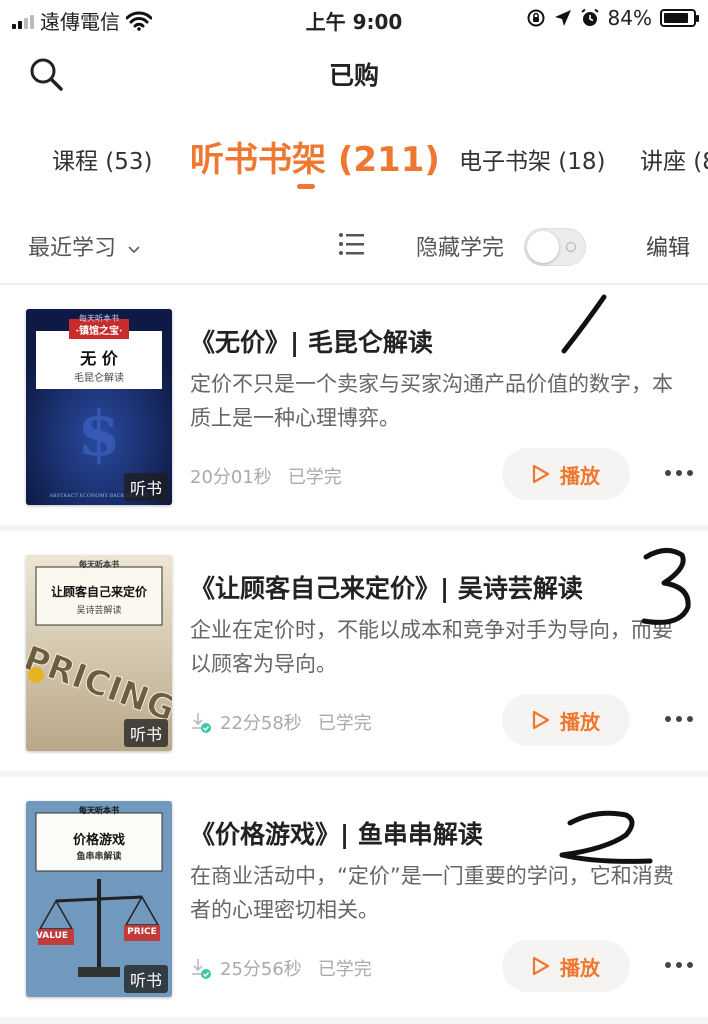 This screenshot has width=708, height=1024. I want to click on book-meta: 22分58秒 已学完, so click(281, 722).